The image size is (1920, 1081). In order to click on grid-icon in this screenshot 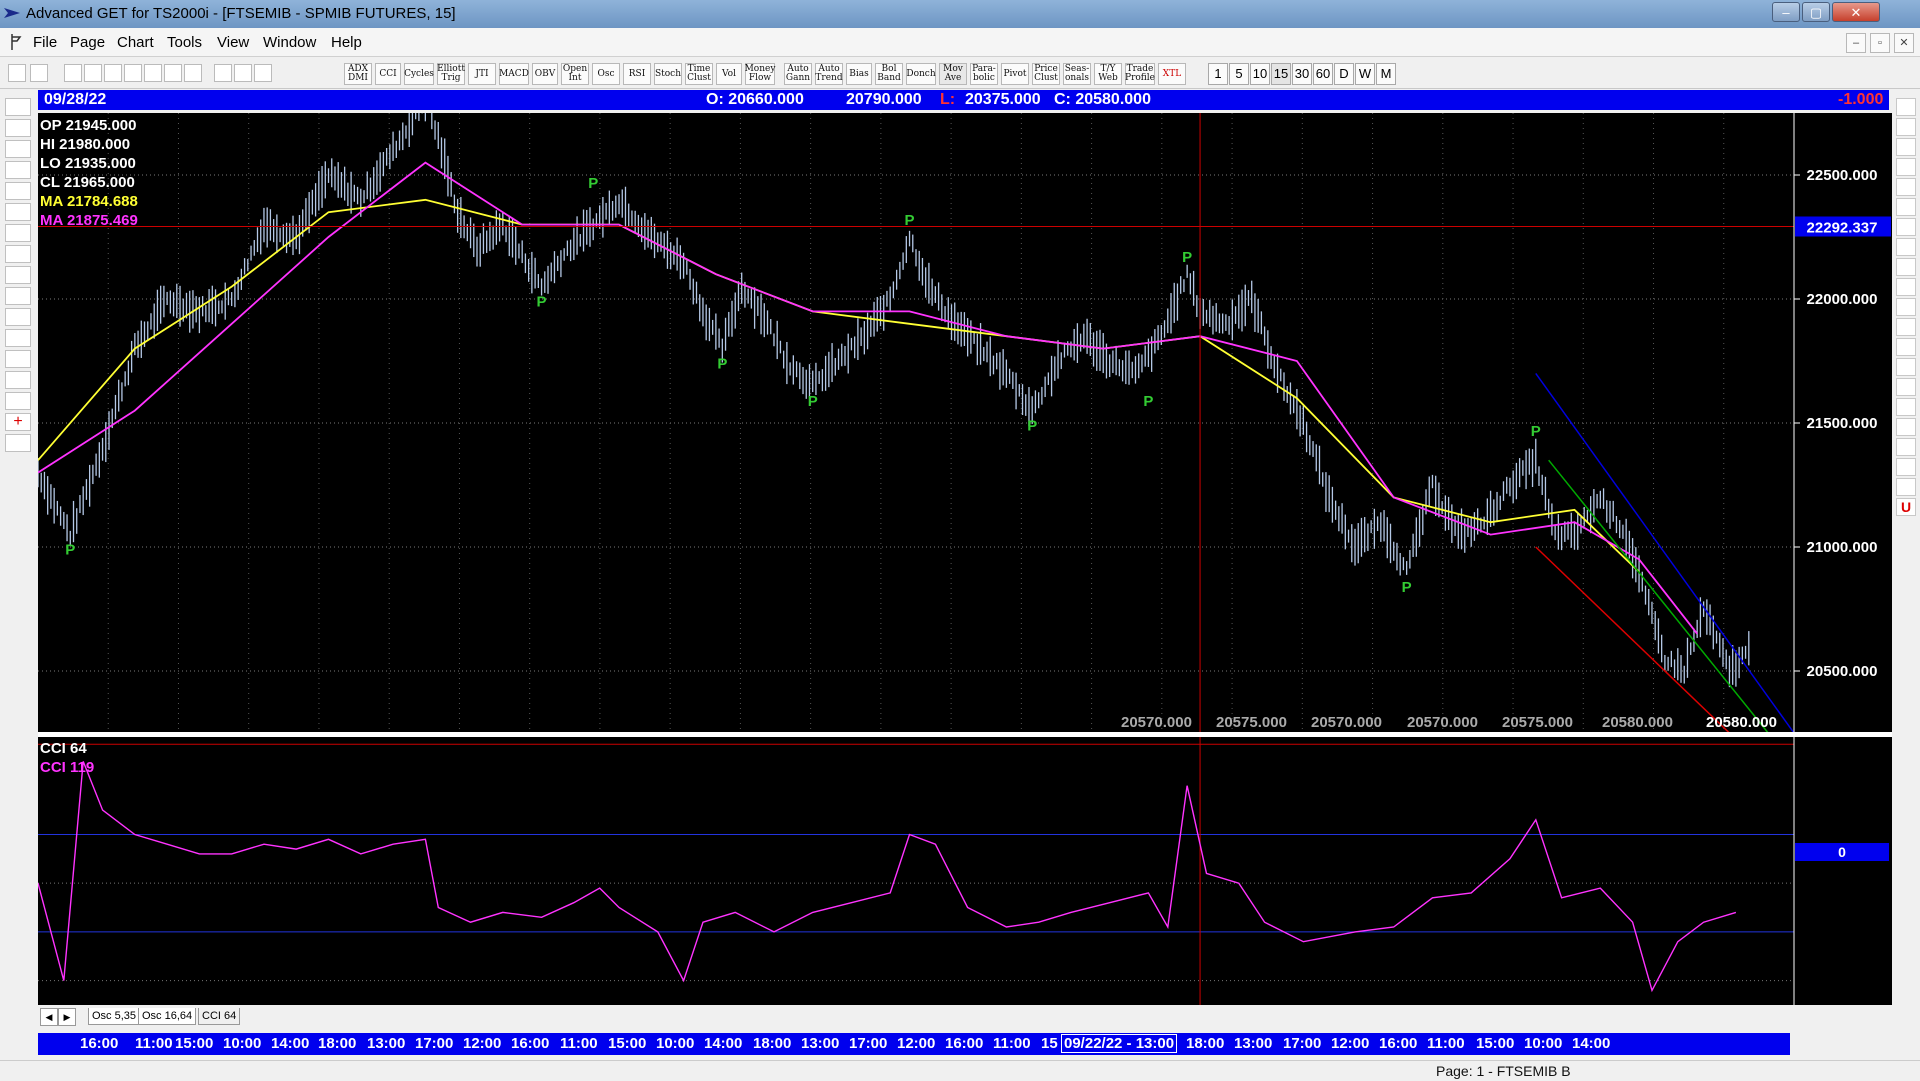, I will do `click(153, 73)`.